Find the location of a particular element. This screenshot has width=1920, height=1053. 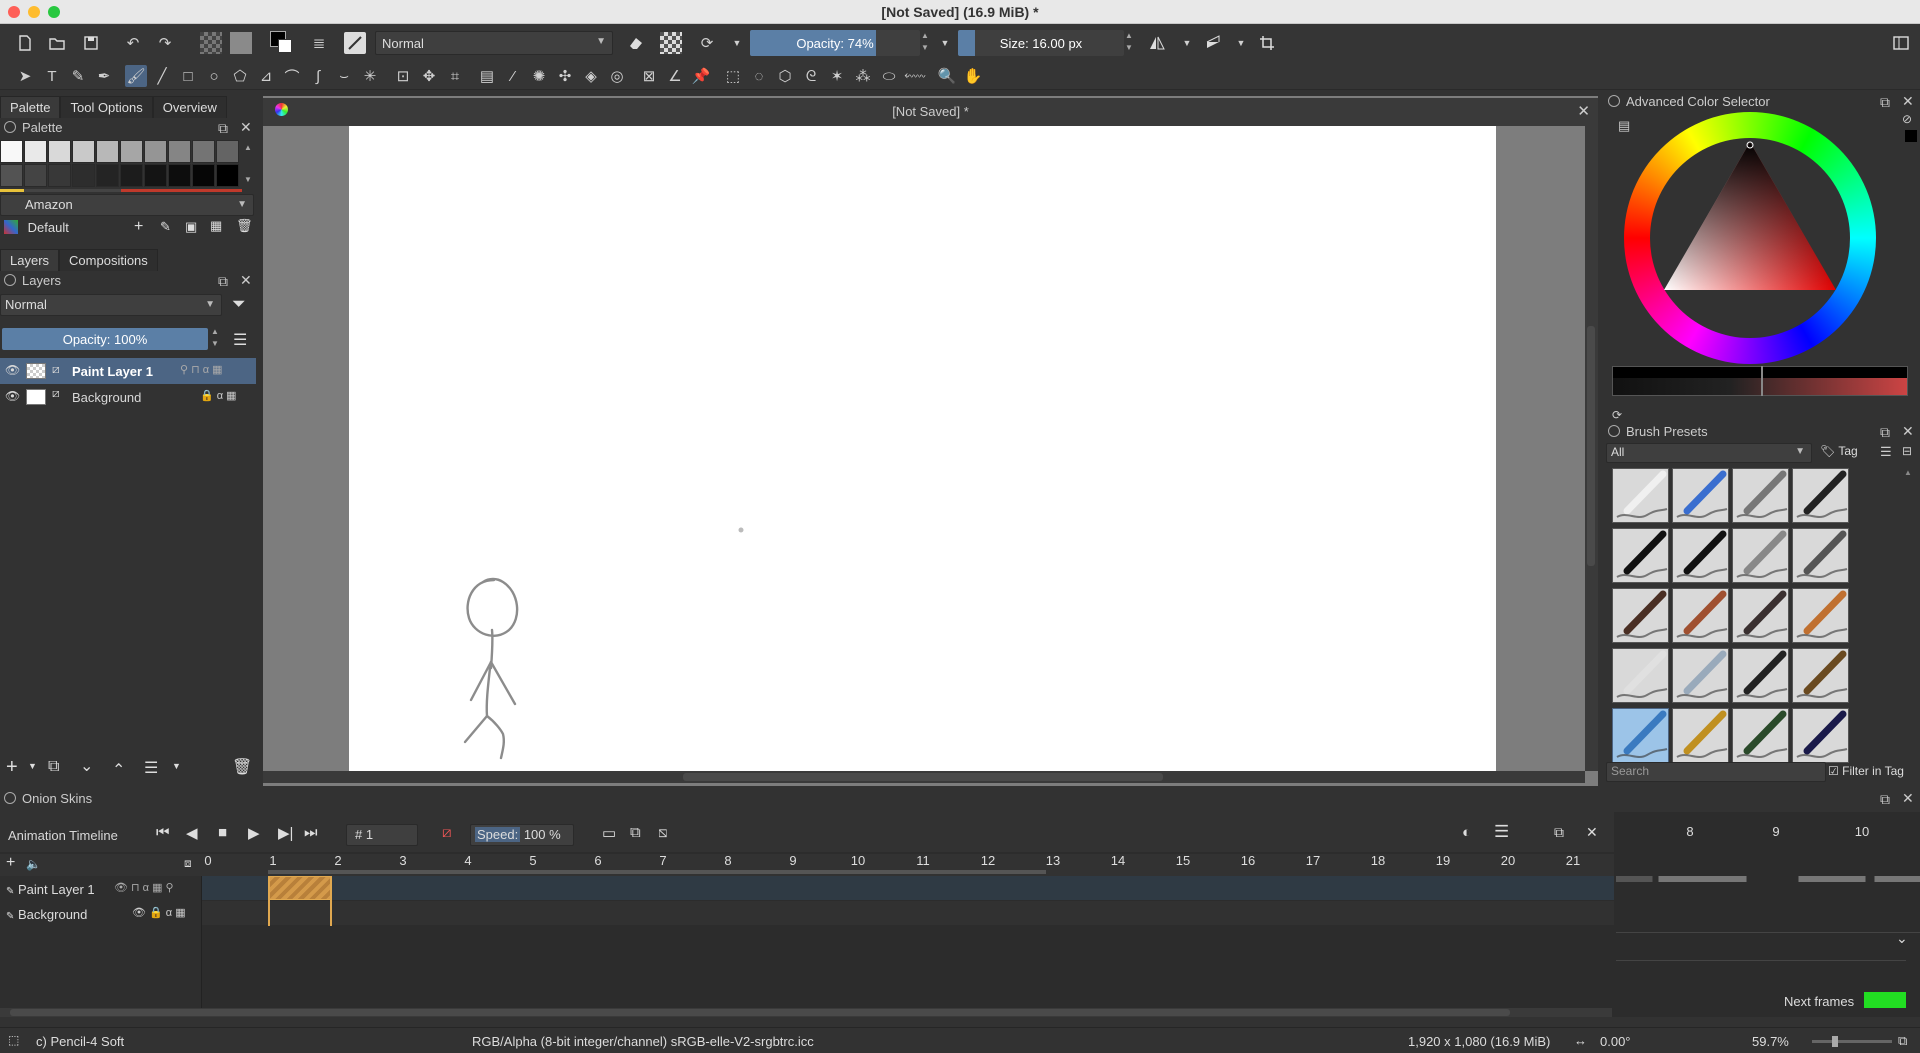

preserve-alpha-icon is located at coordinates (671, 43).